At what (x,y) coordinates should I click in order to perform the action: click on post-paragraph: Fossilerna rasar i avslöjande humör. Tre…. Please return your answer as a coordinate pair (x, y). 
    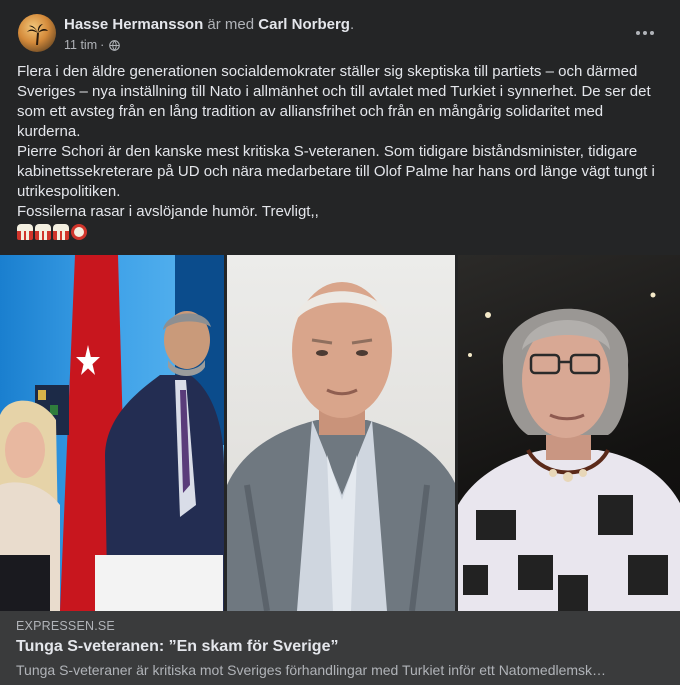
    Looking at the image, I should click on (168, 211).